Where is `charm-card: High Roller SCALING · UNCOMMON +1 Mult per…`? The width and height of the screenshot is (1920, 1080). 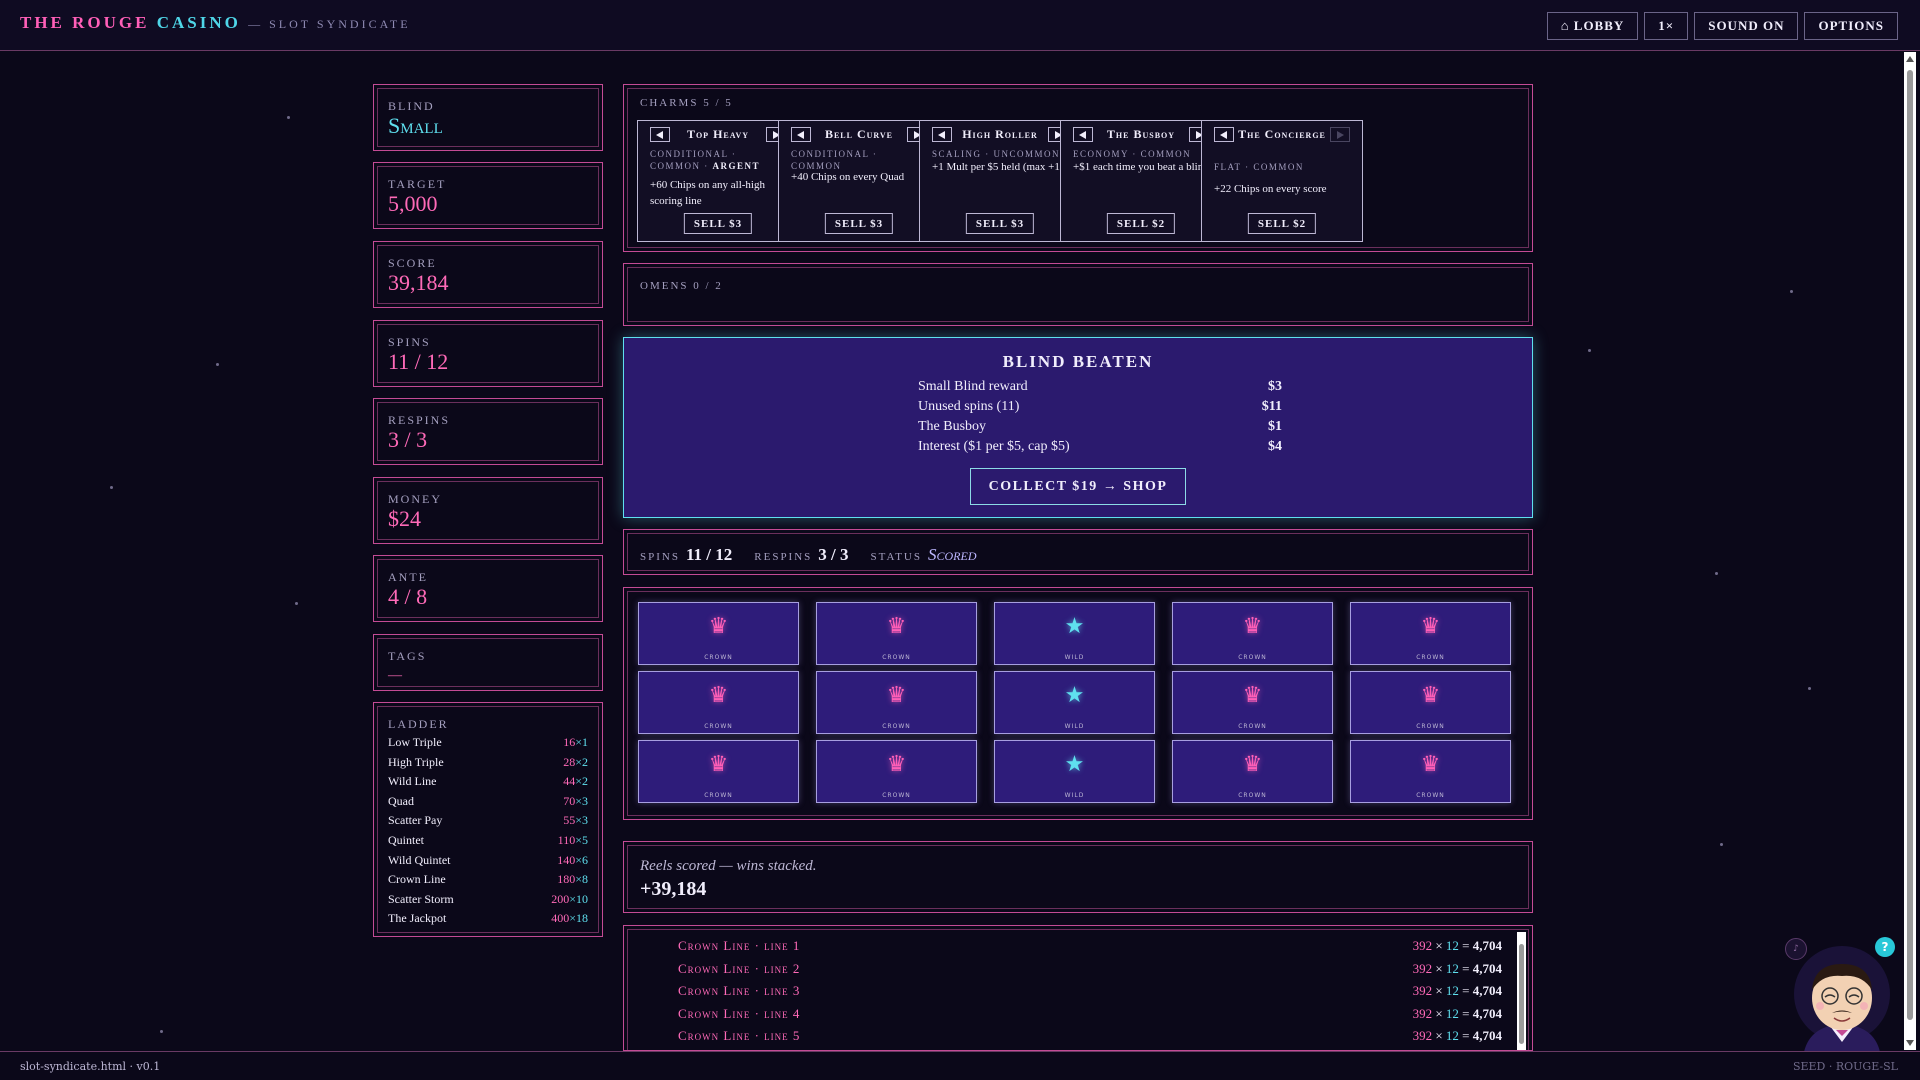
charm-card: High Roller SCALING · UNCOMMON +1 Mult per… is located at coordinates (1000, 181).